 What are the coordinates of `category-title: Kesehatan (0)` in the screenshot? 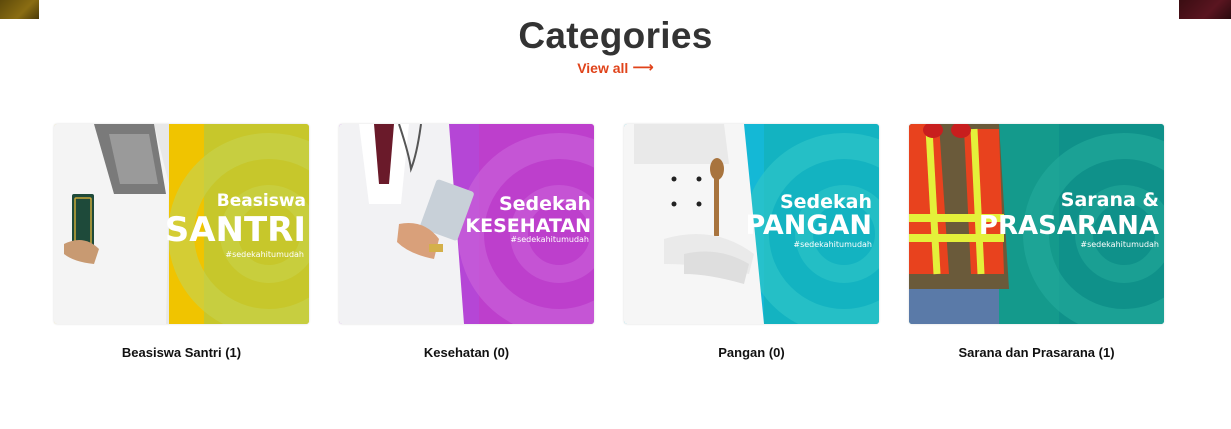 It's located at (466, 353).